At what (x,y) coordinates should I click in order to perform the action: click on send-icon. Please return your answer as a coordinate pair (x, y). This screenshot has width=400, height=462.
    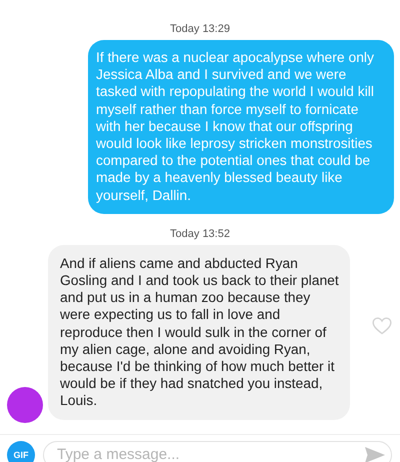
    Looking at the image, I should click on (375, 454).